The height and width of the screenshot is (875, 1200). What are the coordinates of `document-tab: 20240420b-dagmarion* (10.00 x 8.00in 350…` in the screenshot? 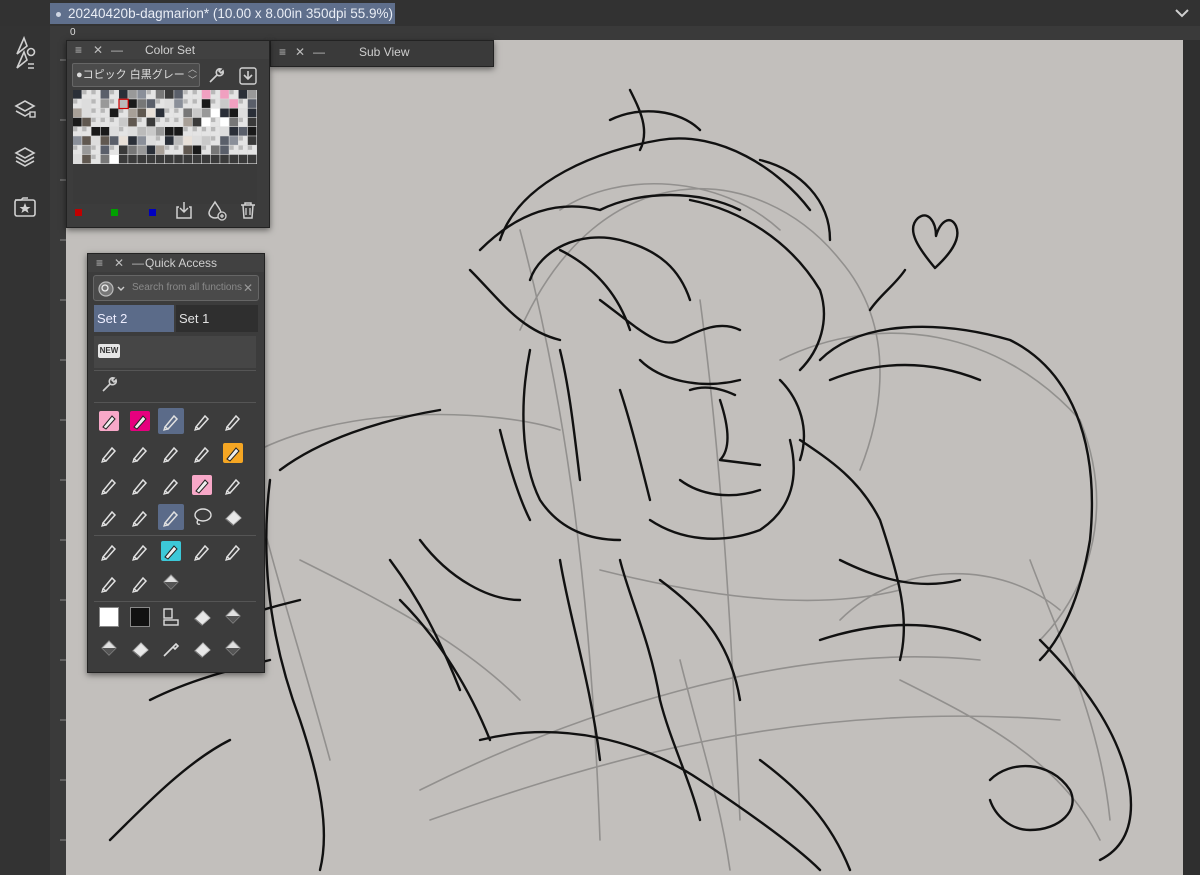 It's located at (222, 13).